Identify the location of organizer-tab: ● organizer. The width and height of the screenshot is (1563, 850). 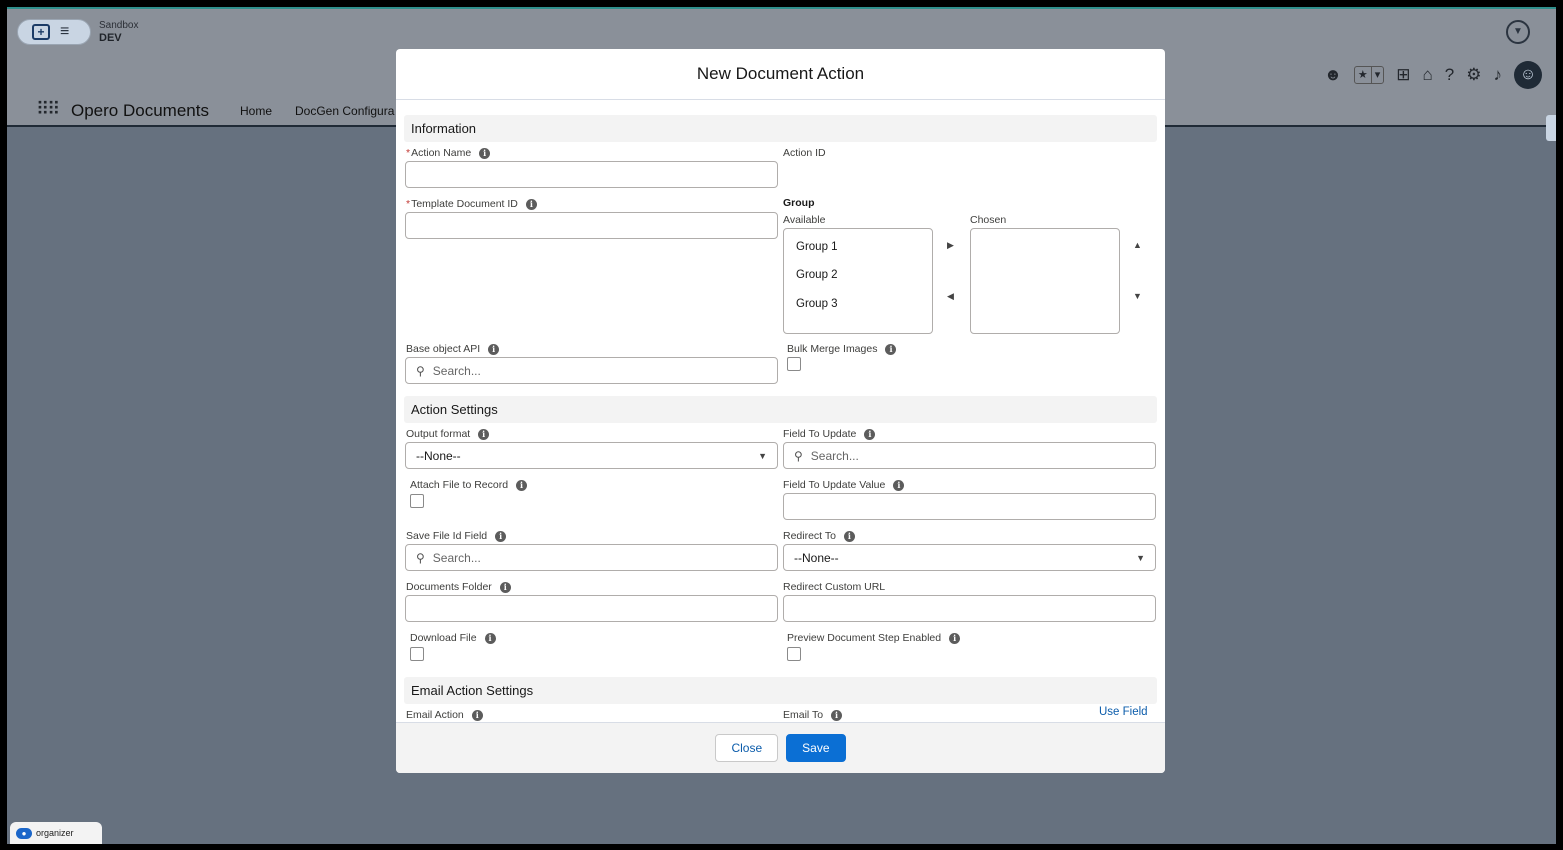
(56, 833).